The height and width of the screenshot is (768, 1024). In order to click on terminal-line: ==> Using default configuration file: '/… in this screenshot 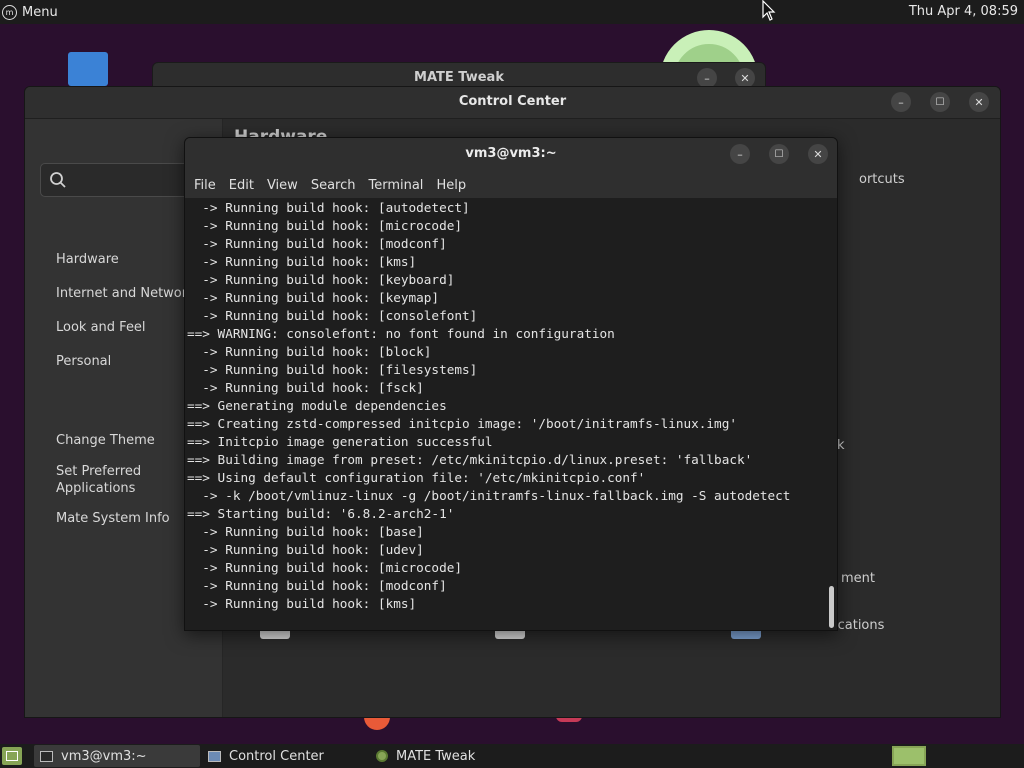, I will do `click(416, 477)`.